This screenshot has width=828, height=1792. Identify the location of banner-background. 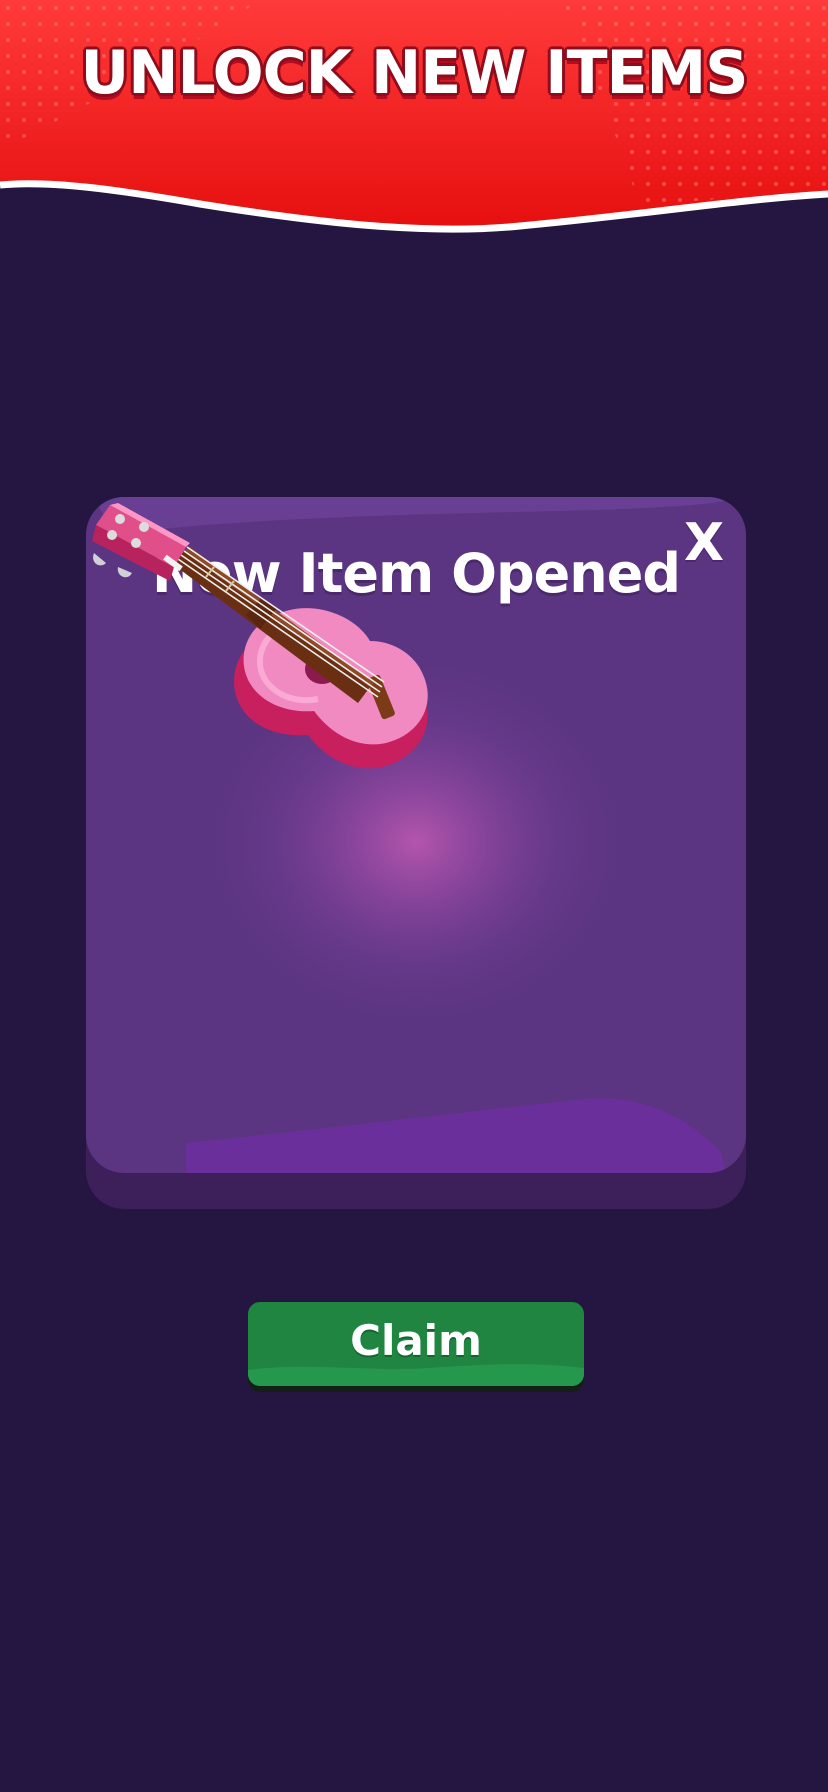
(414, 116).